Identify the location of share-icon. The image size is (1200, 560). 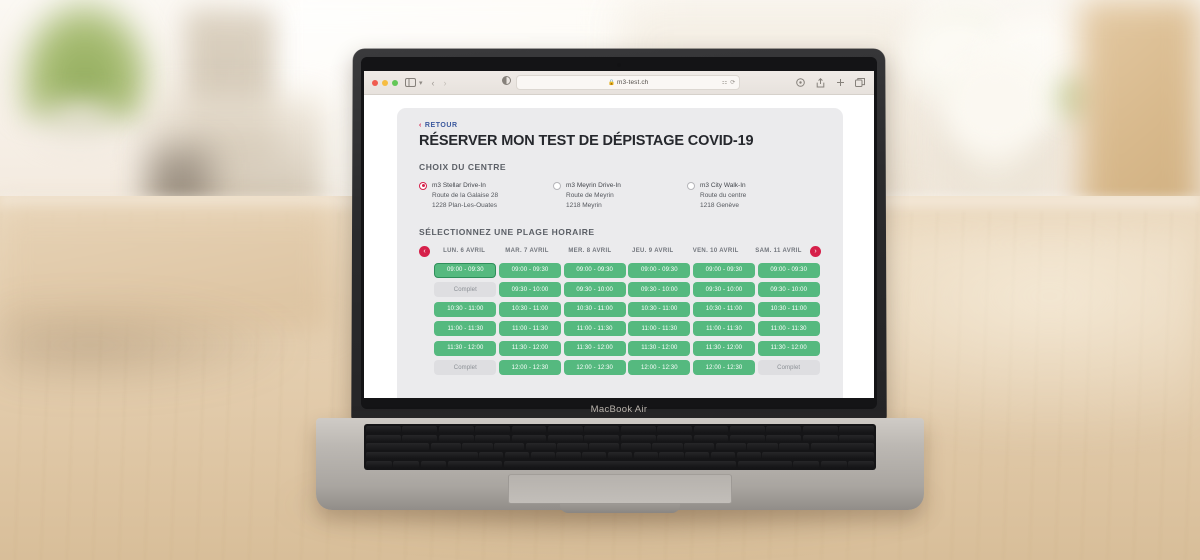
(820, 82).